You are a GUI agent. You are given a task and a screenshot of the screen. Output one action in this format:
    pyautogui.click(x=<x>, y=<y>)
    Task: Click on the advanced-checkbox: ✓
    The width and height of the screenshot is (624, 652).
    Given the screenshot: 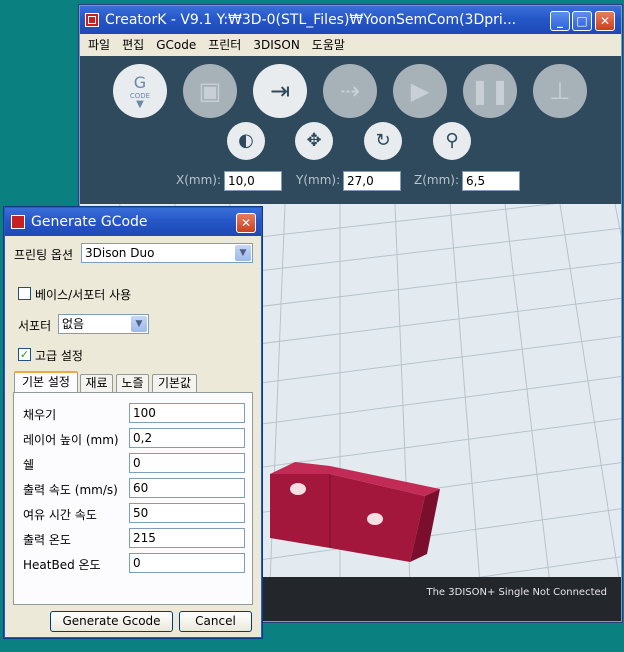 What is the action you would take?
    pyautogui.click(x=24, y=354)
    